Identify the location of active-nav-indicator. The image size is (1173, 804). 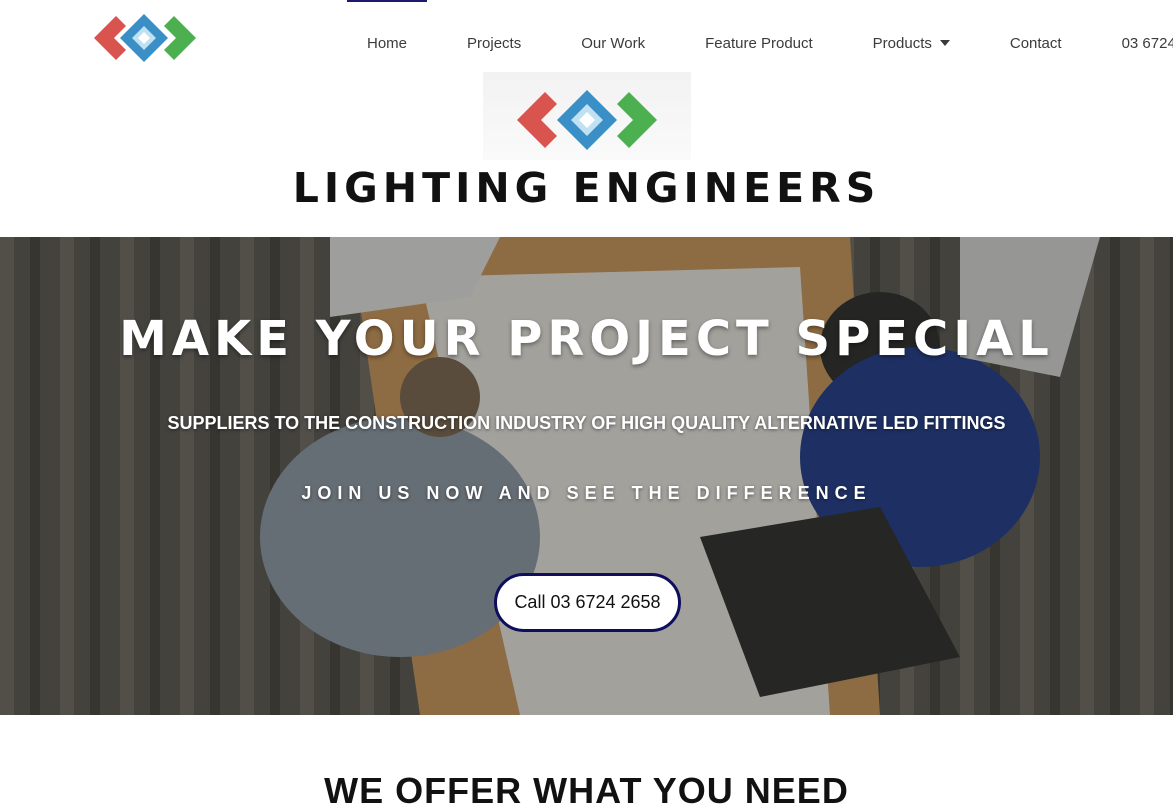
(387, 1).